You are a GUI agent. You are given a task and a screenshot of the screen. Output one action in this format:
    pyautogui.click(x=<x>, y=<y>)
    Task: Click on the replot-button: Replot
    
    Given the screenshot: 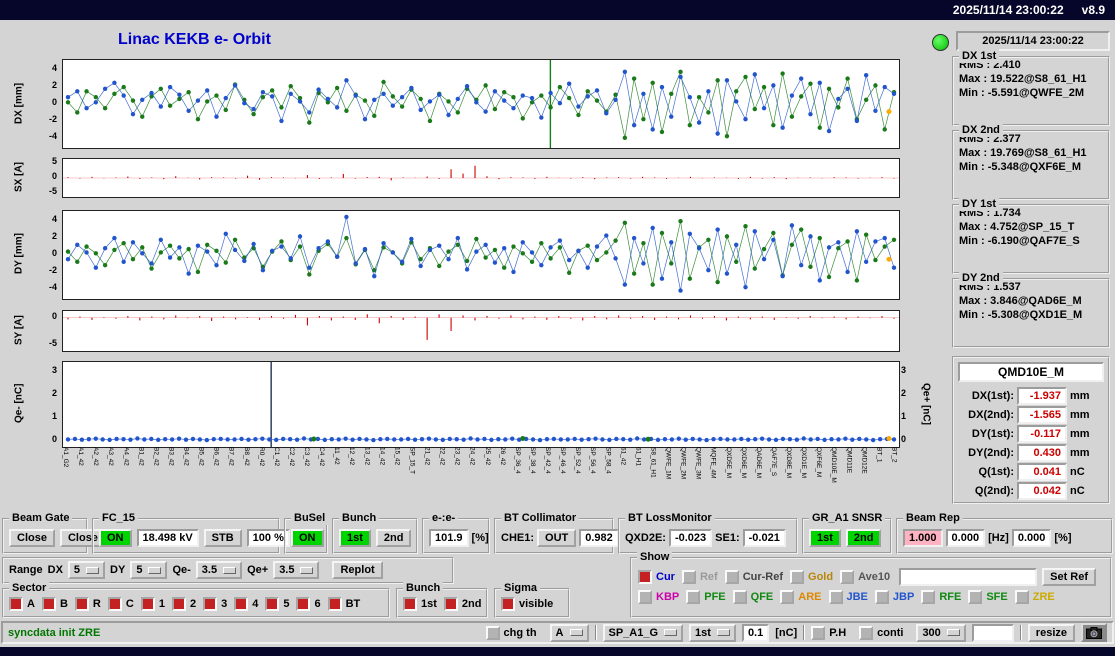 What is the action you would take?
    pyautogui.click(x=357, y=570)
    